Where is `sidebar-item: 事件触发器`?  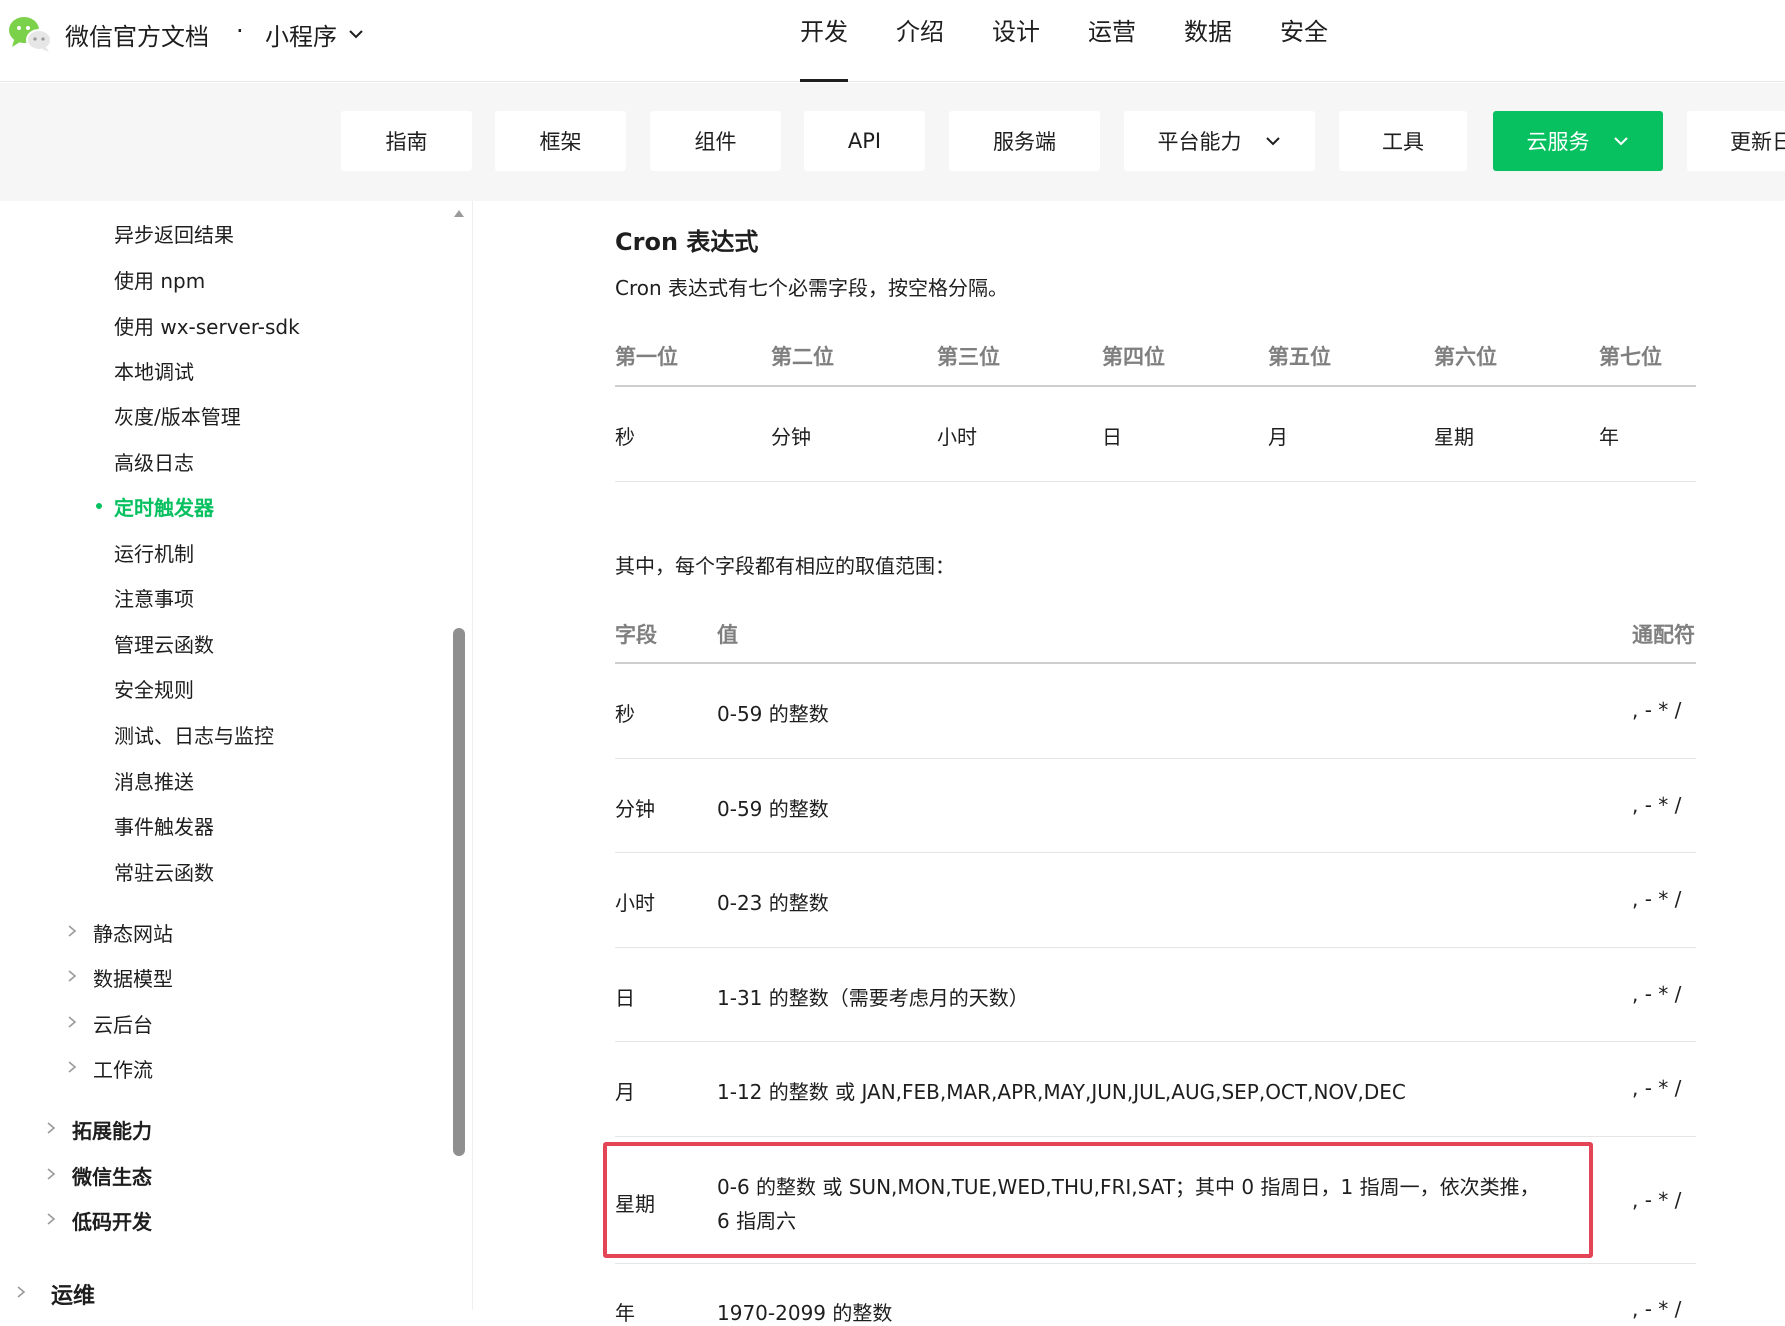 sidebar-item: 事件触发器 is located at coordinates (164, 825).